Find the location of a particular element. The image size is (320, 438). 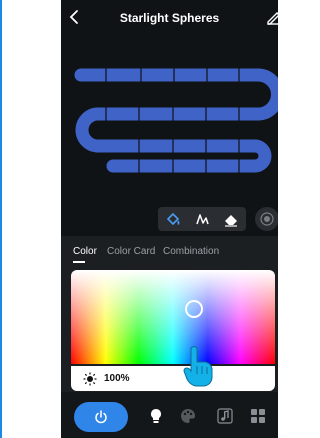

extra-tool-button is located at coordinates (266, 219).